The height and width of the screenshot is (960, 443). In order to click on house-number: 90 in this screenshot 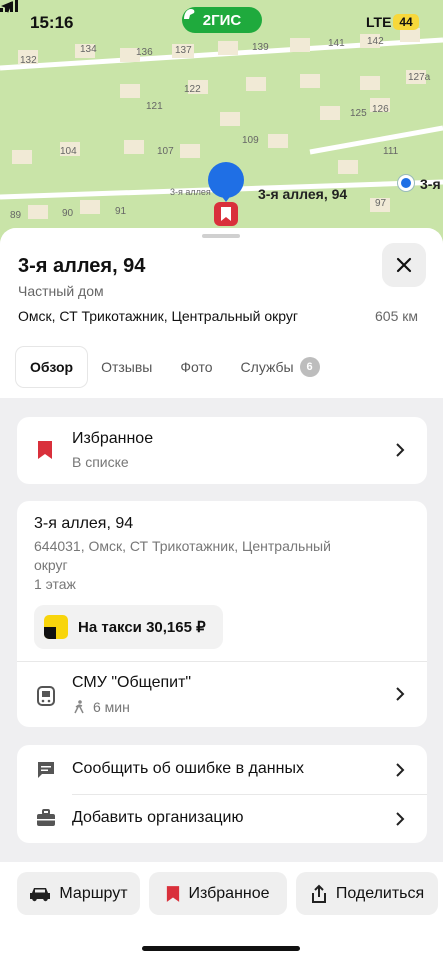, I will do `click(68, 213)`.